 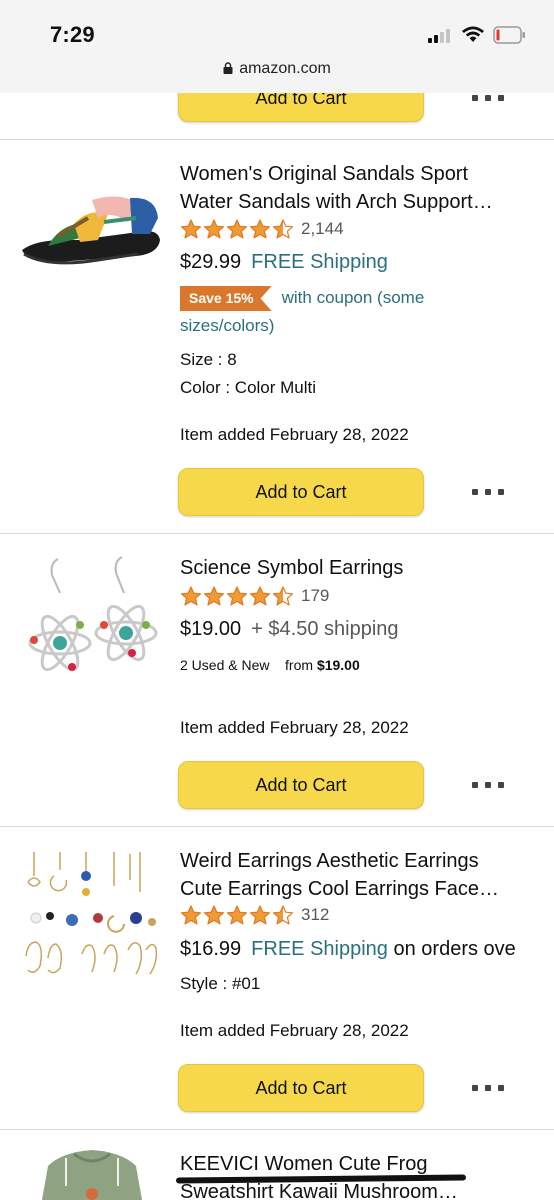 I want to click on address-bar: amazon.com, so click(x=277, y=69).